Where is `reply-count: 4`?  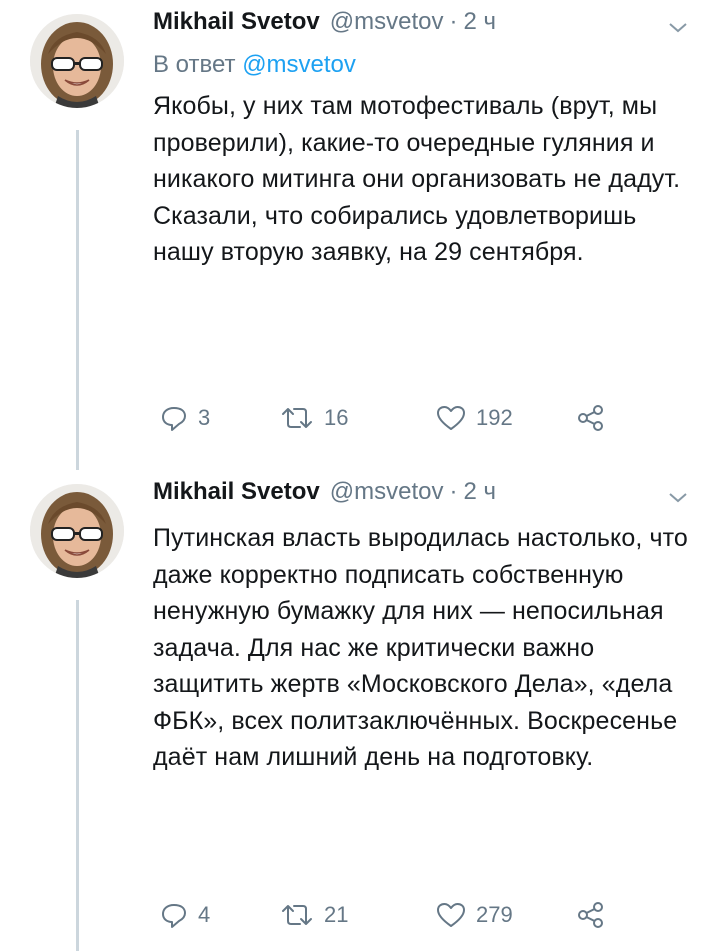 reply-count: 4 is located at coordinates (204, 914).